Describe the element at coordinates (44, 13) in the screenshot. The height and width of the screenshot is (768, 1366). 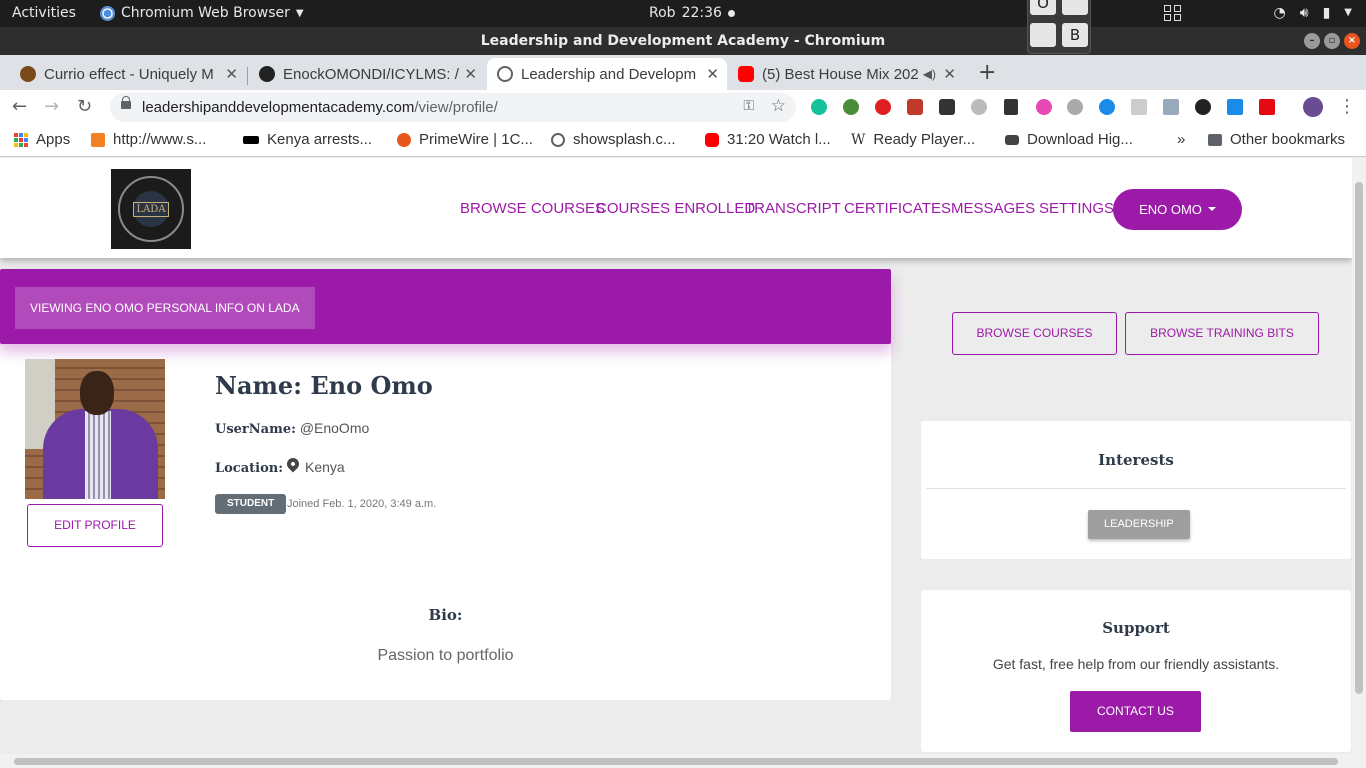
I see `activities-button: Activities` at that location.